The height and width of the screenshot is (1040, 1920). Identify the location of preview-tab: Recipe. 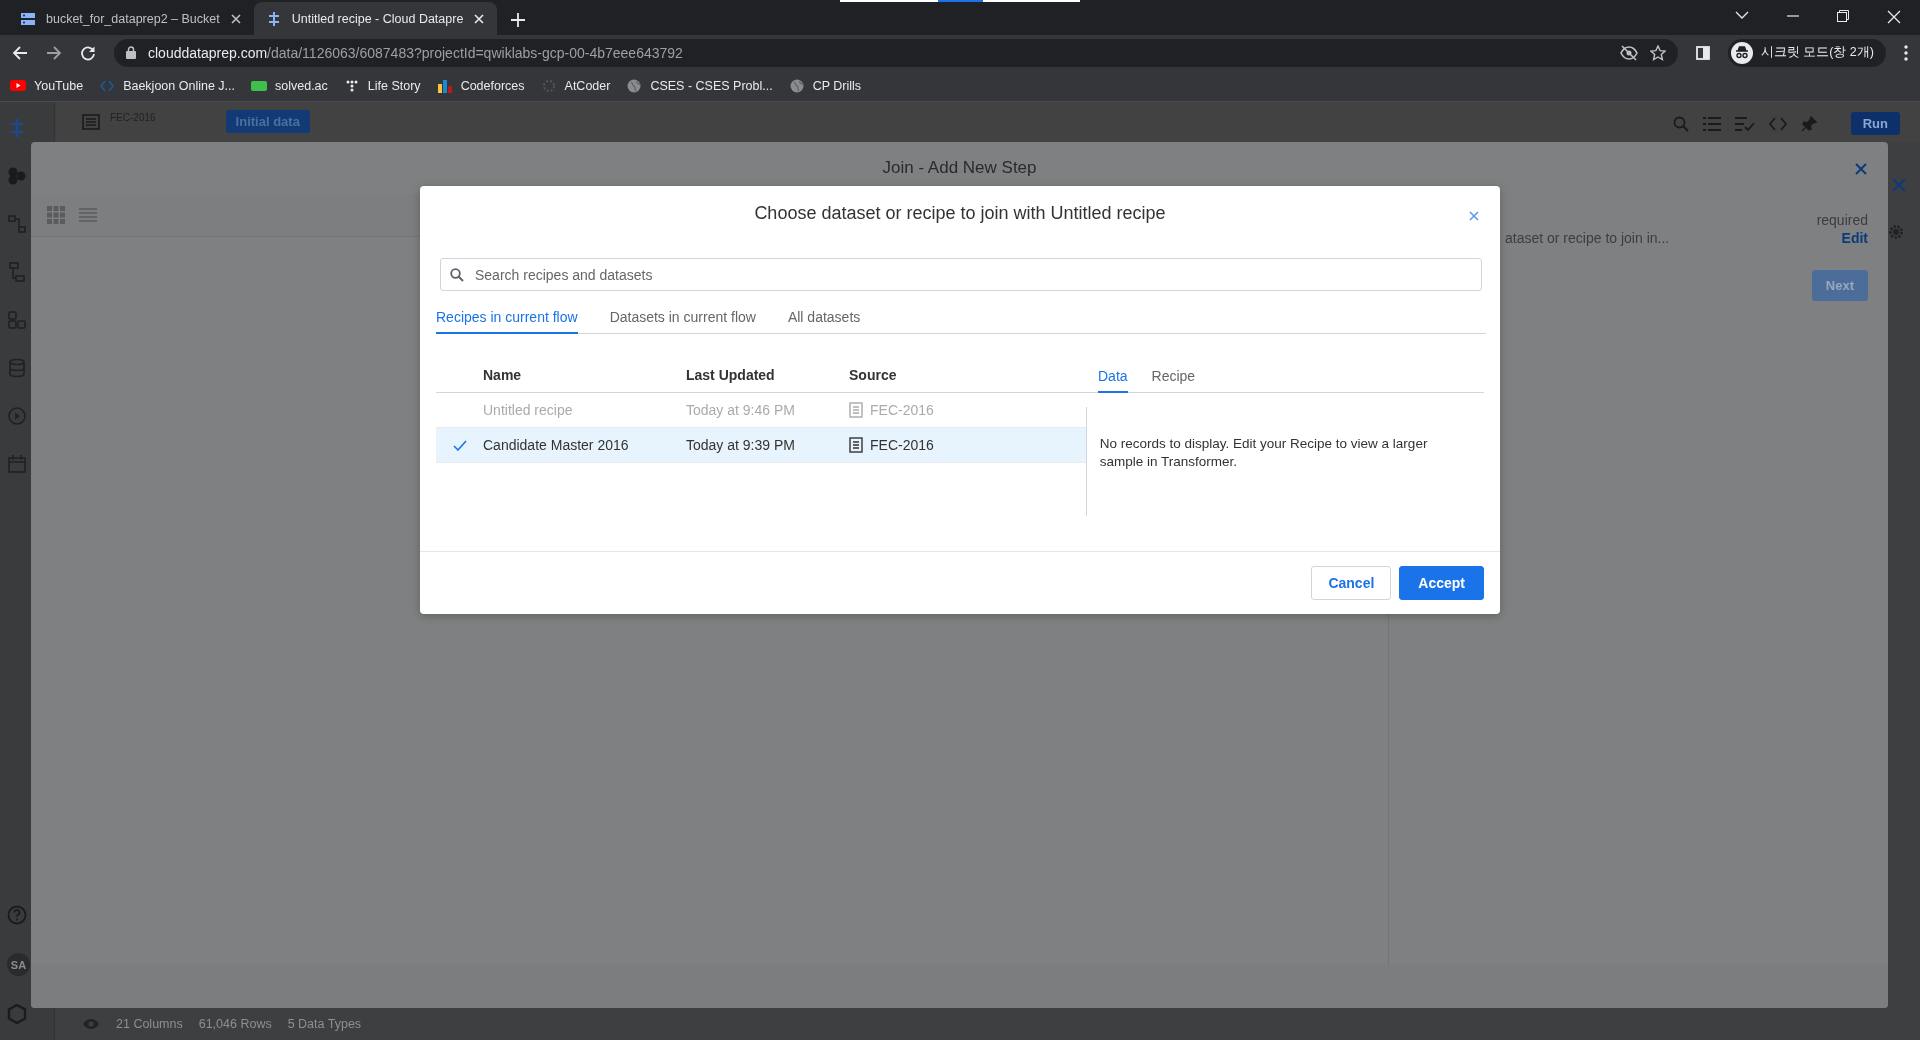
(1173, 380).